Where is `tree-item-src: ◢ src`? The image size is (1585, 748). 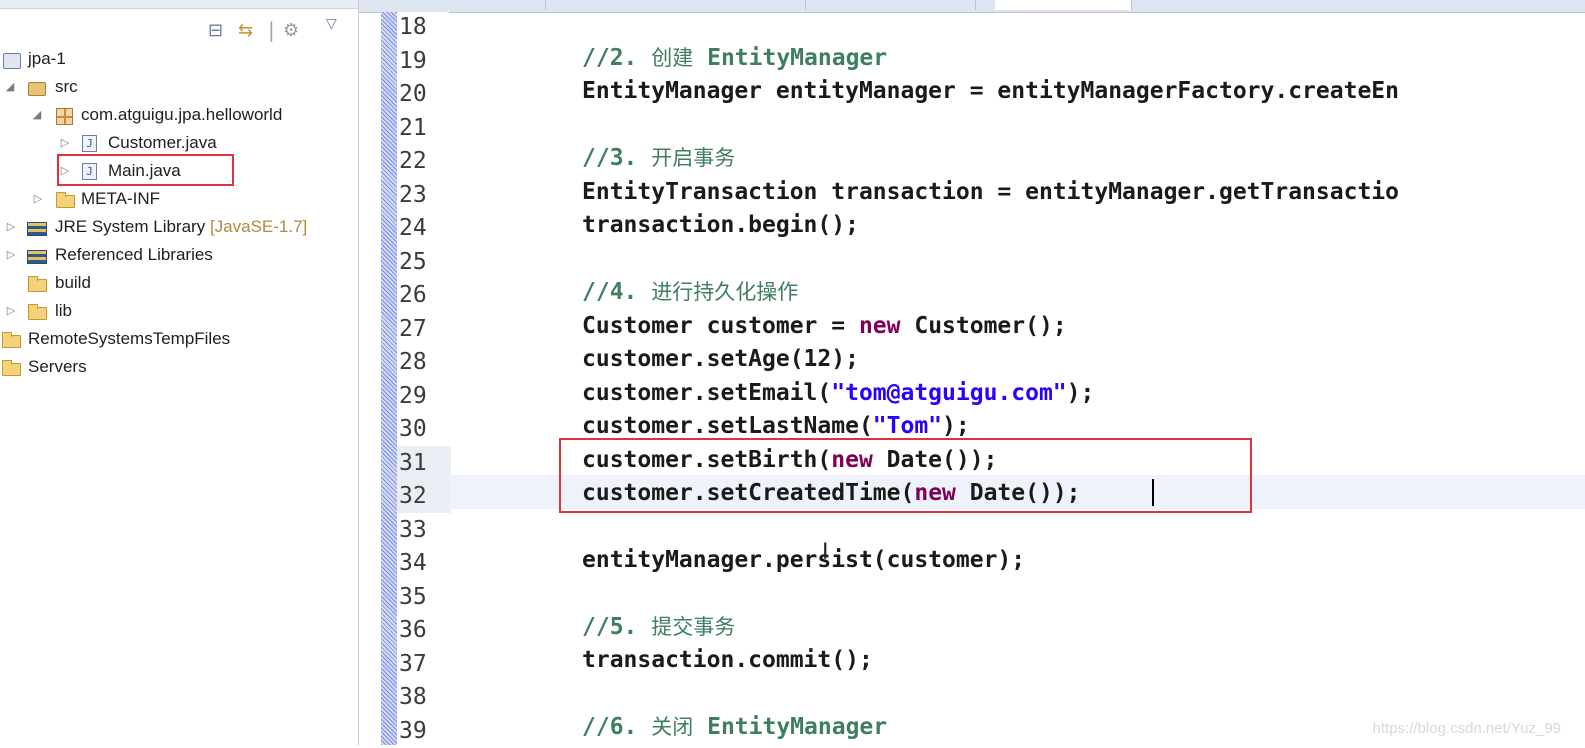 tree-item-src: ◢ src is located at coordinates (170, 87).